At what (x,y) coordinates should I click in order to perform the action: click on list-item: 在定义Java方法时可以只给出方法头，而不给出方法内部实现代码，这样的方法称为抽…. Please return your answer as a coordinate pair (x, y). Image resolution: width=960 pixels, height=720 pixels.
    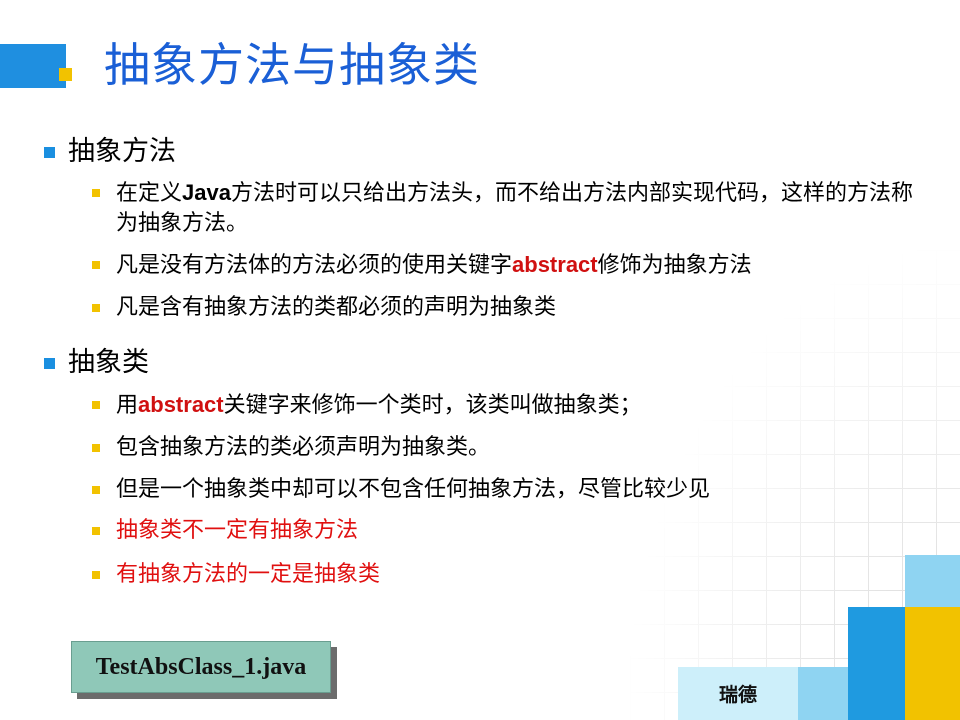
    Looking at the image, I should click on (507, 208).